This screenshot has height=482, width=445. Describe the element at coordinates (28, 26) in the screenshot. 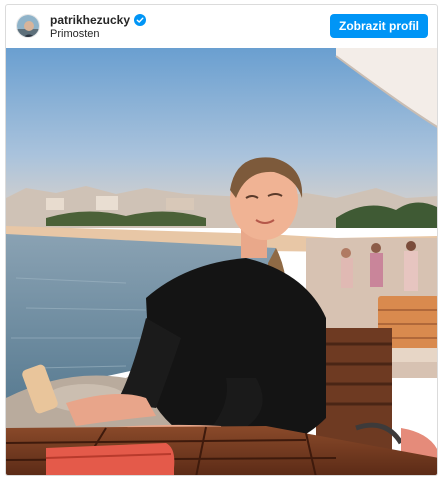

I see `avatar` at that location.